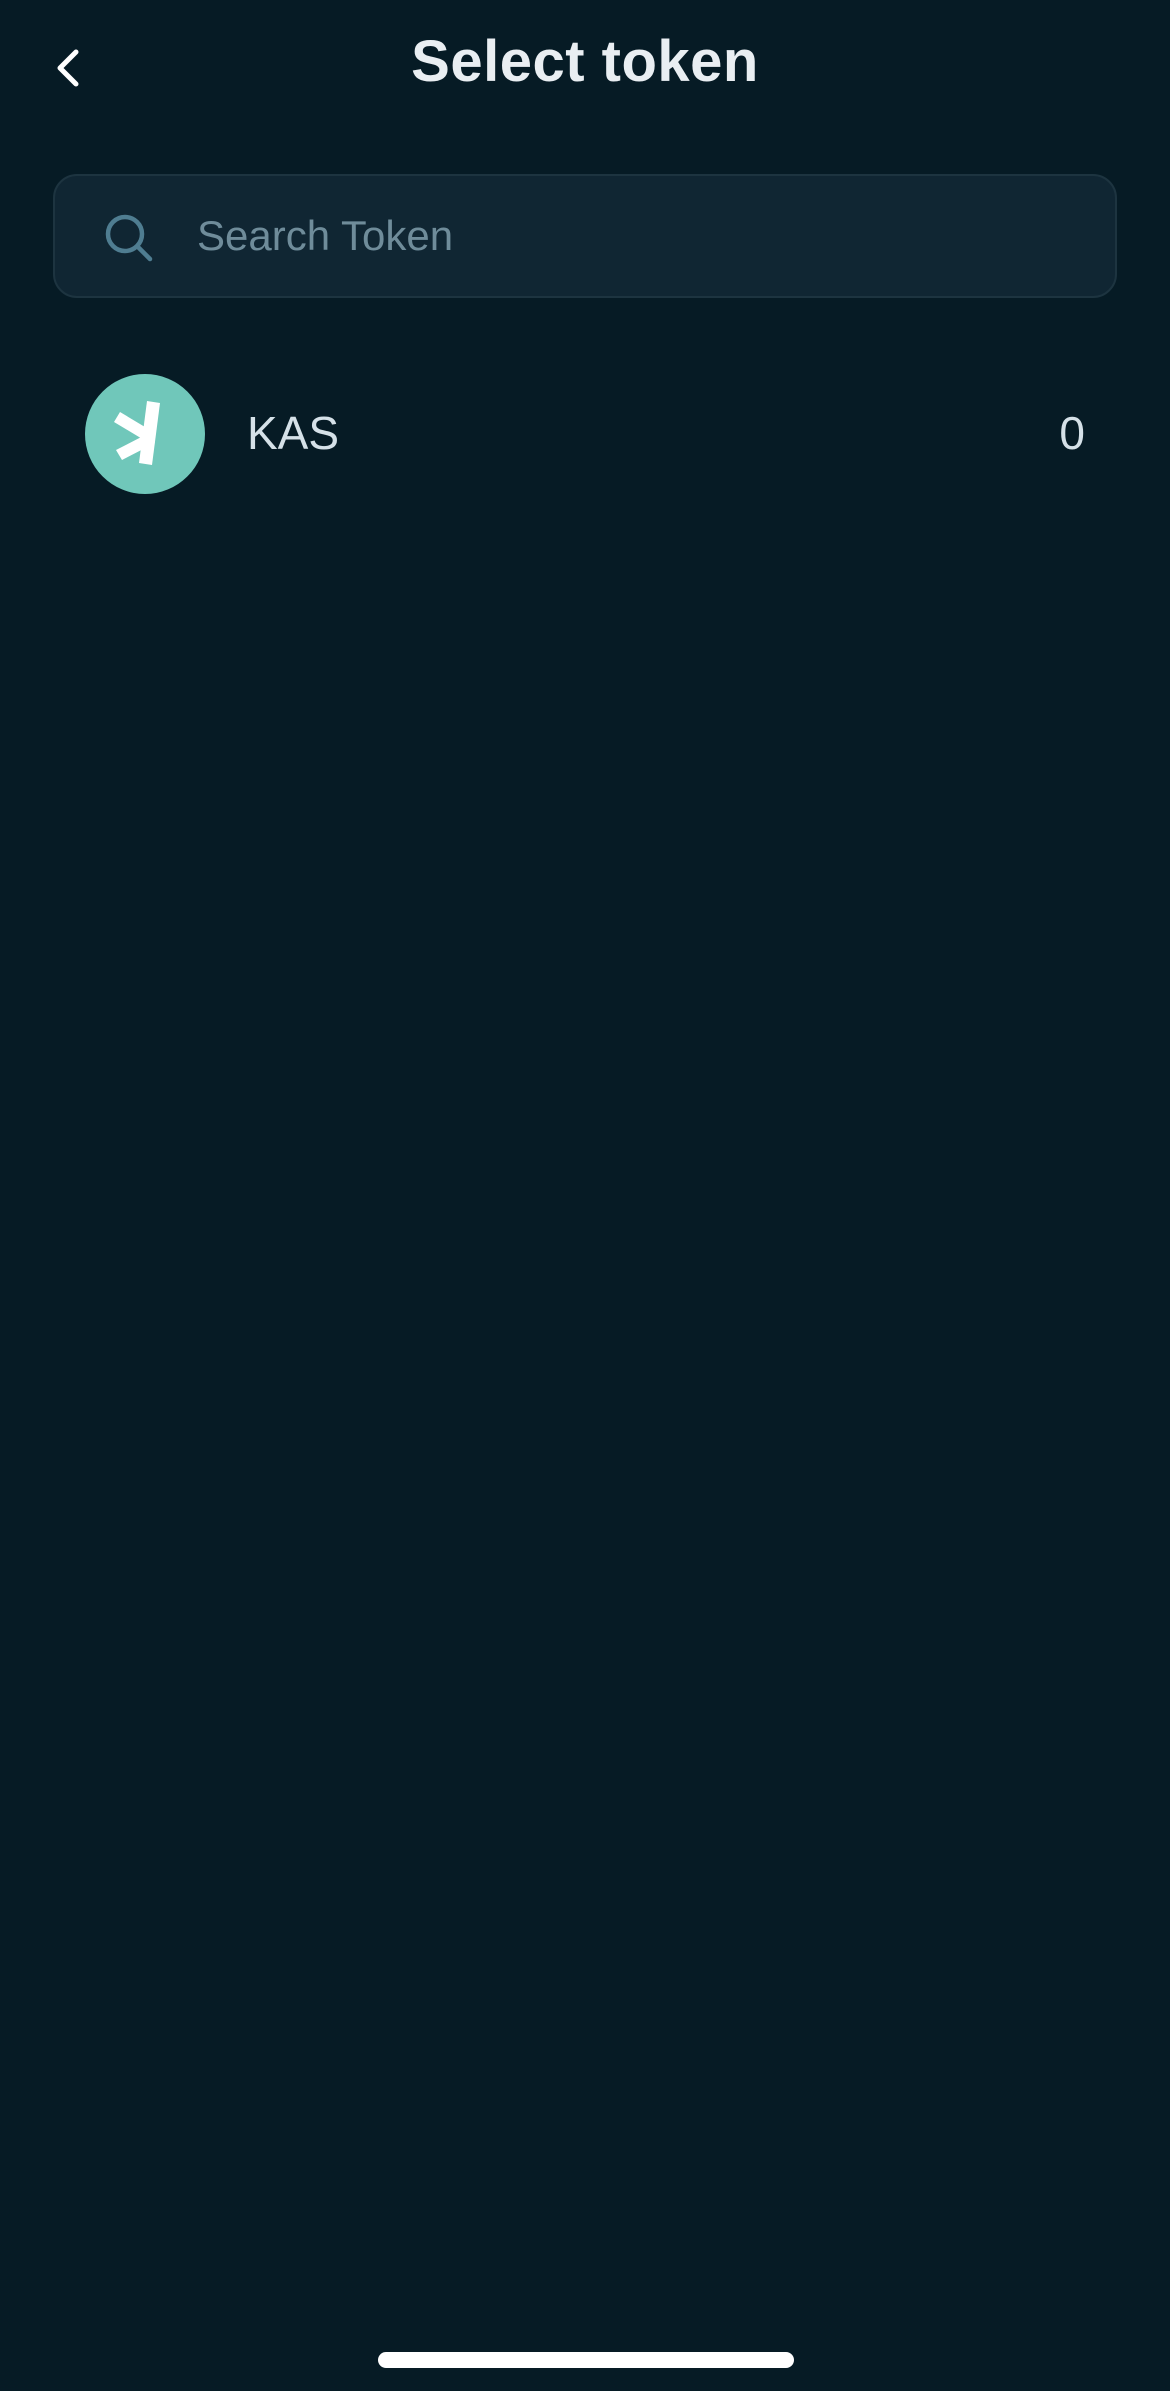  I want to click on kaspa-logo-icon, so click(145, 434).